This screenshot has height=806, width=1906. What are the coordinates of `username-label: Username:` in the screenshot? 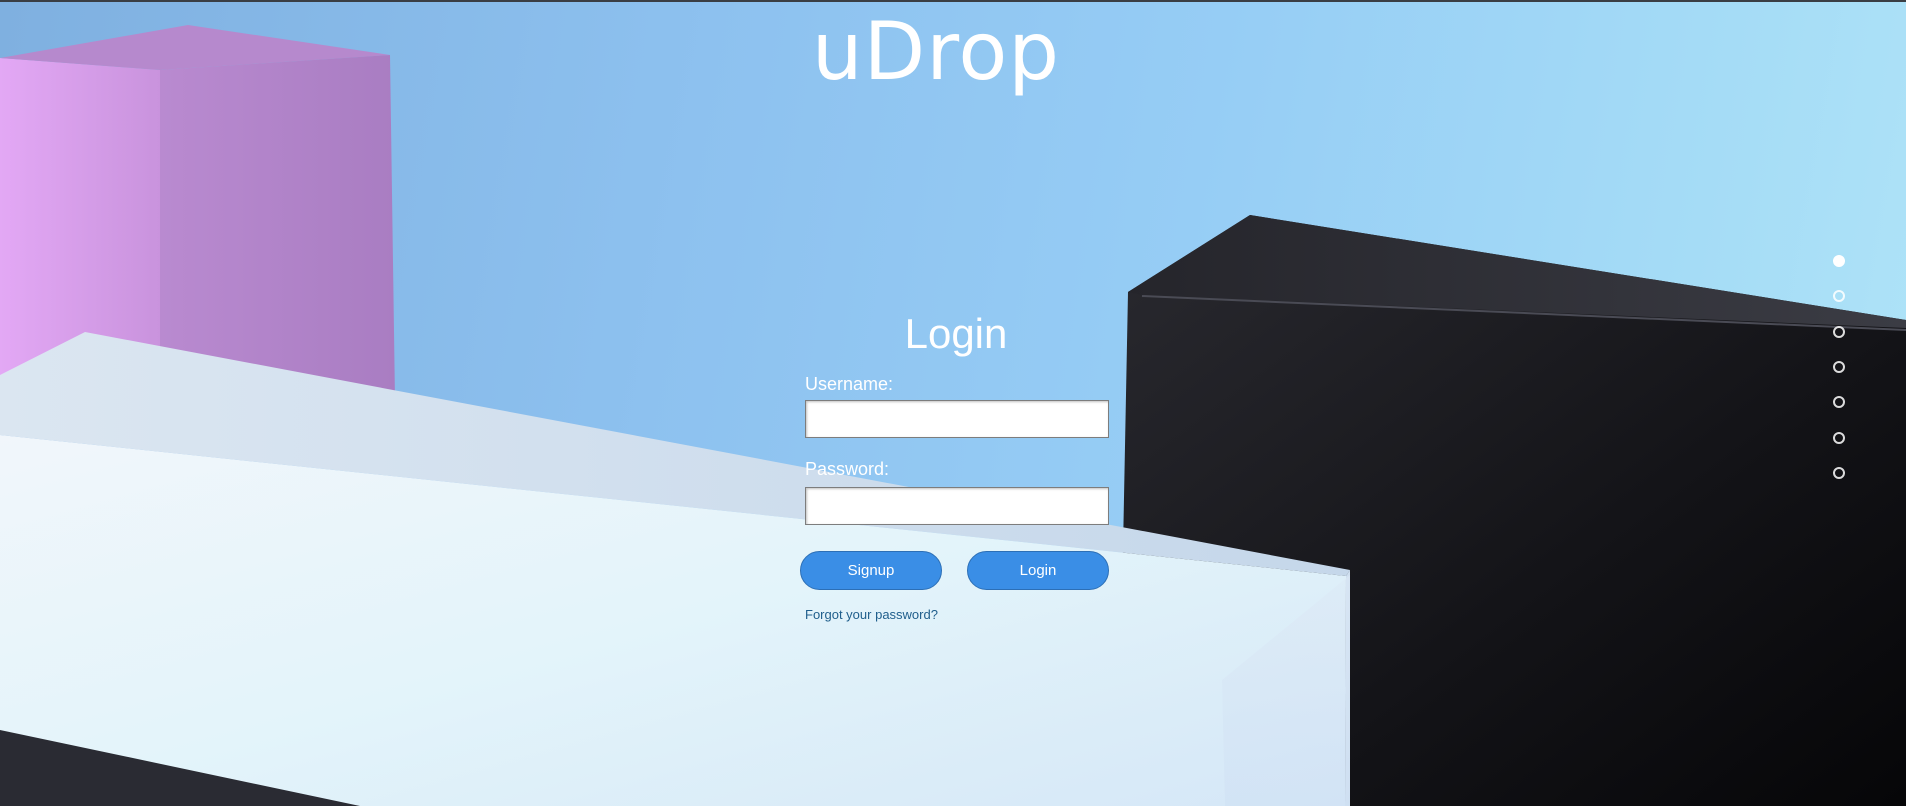 It's located at (849, 384).